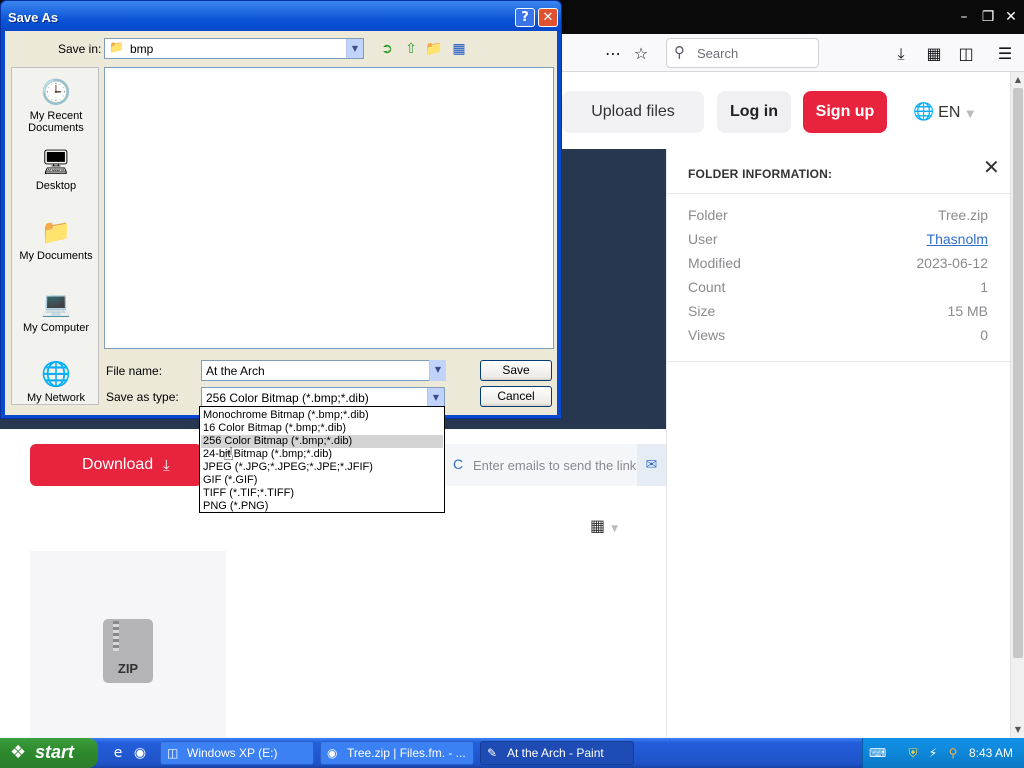 The width and height of the screenshot is (1024, 768). Describe the element at coordinates (56, 374) in the screenshot. I see `my-network-icon: 🌐` at that location.